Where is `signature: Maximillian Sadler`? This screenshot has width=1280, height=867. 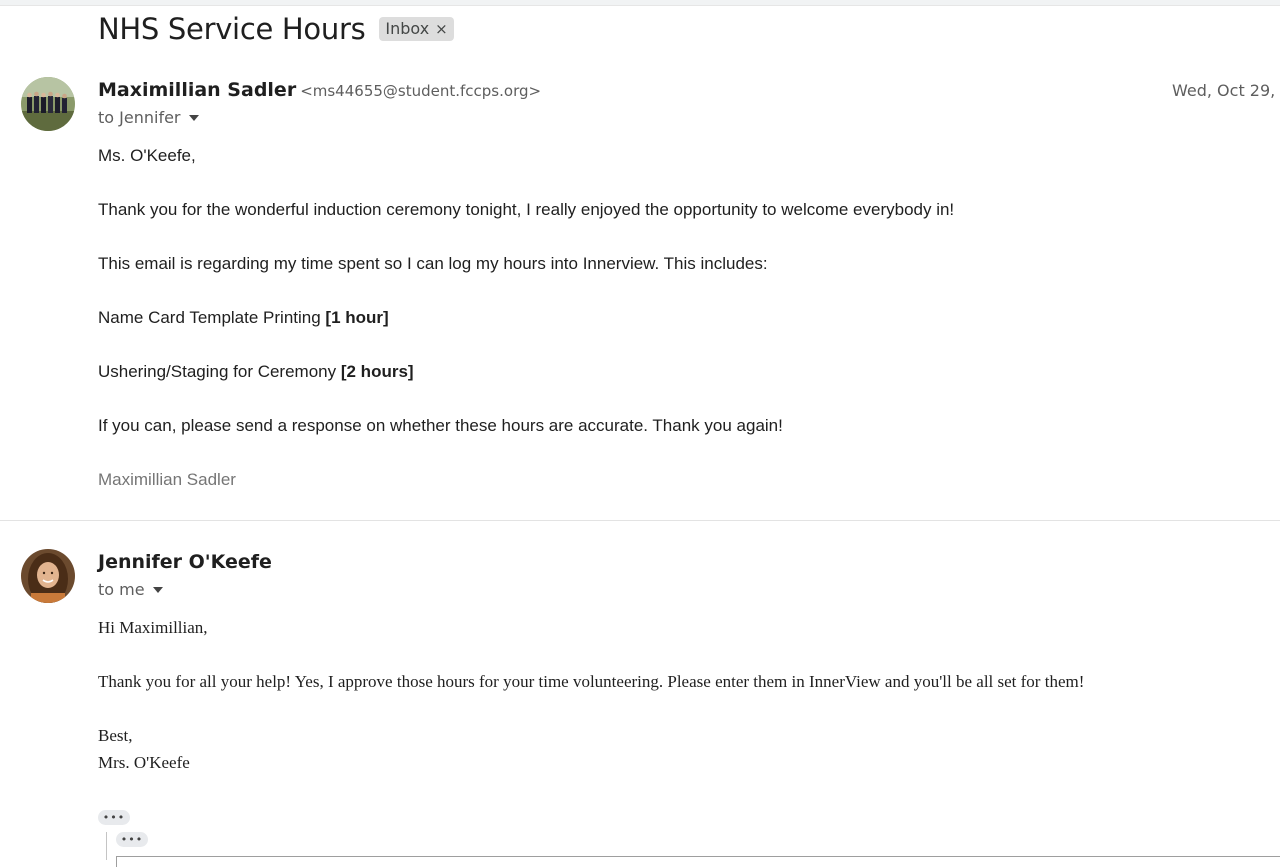
signature: Maximillian Sadler is located at coordinates (167, 479).